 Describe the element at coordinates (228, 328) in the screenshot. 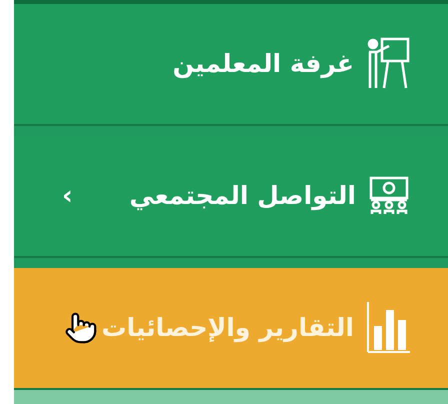

I see `menu-label: التقارير والإحصائيات` at that location.